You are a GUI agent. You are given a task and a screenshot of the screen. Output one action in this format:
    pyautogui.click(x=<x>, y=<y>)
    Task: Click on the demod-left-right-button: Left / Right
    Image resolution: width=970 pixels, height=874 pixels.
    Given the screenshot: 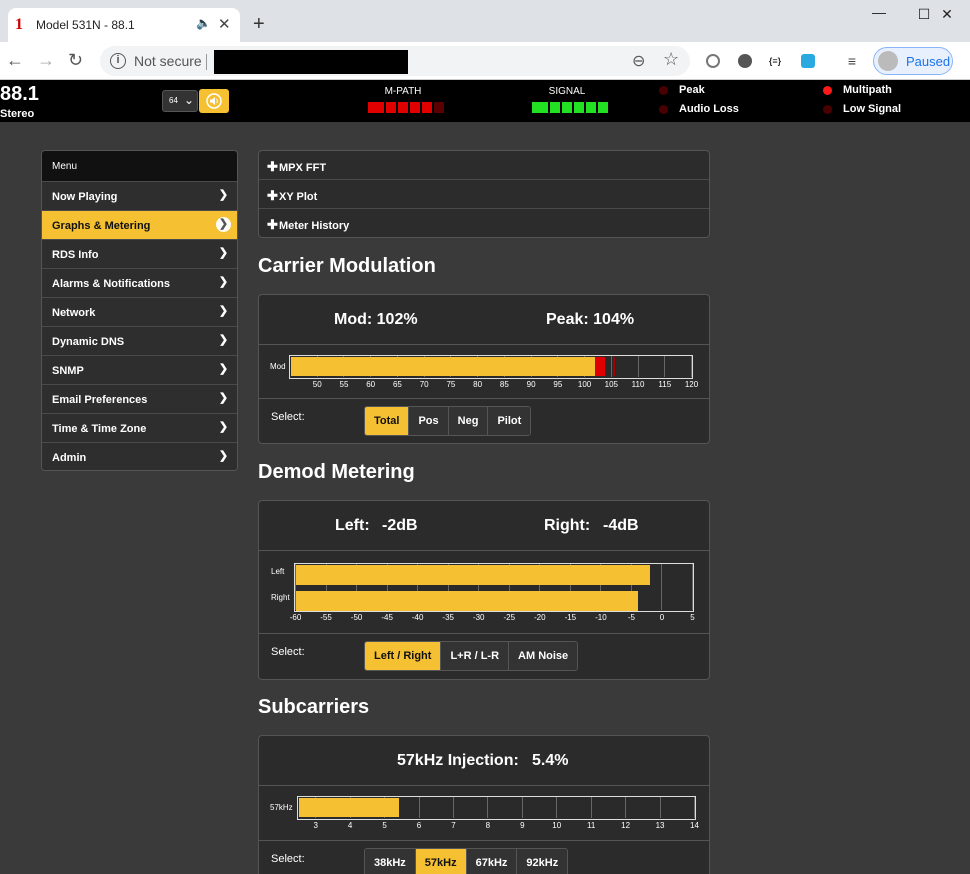 What is the action you would take?
    pyautogui.click(x=403, y=656)
    